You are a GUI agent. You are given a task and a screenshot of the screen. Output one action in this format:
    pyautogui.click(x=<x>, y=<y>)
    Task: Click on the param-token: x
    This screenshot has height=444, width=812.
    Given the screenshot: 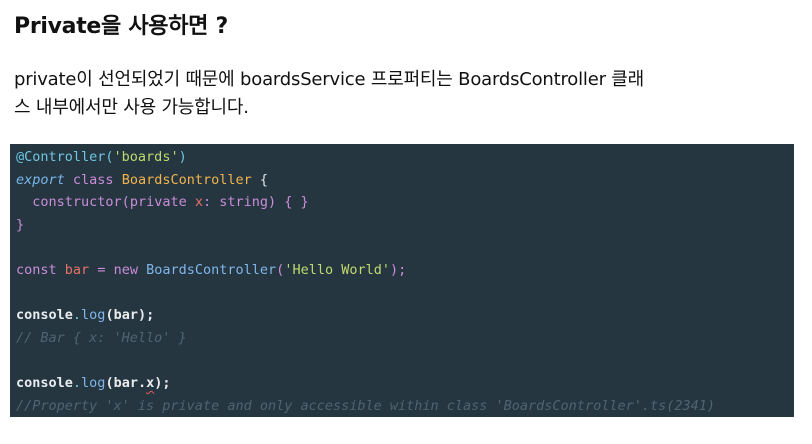 What is the action you would take?
    pyautogui.click(x=198, y=202)
    